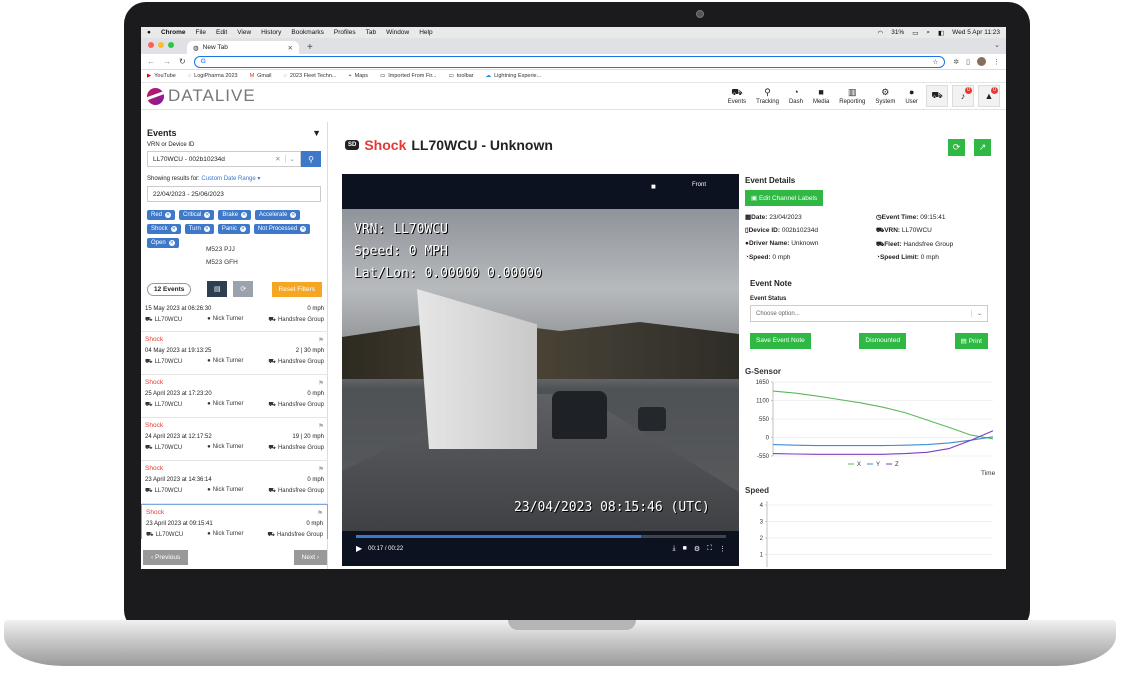 The height and width of the screenshot is (680, 1133). I want to click on notifications-button: ♪ 0, so click(963, 96).